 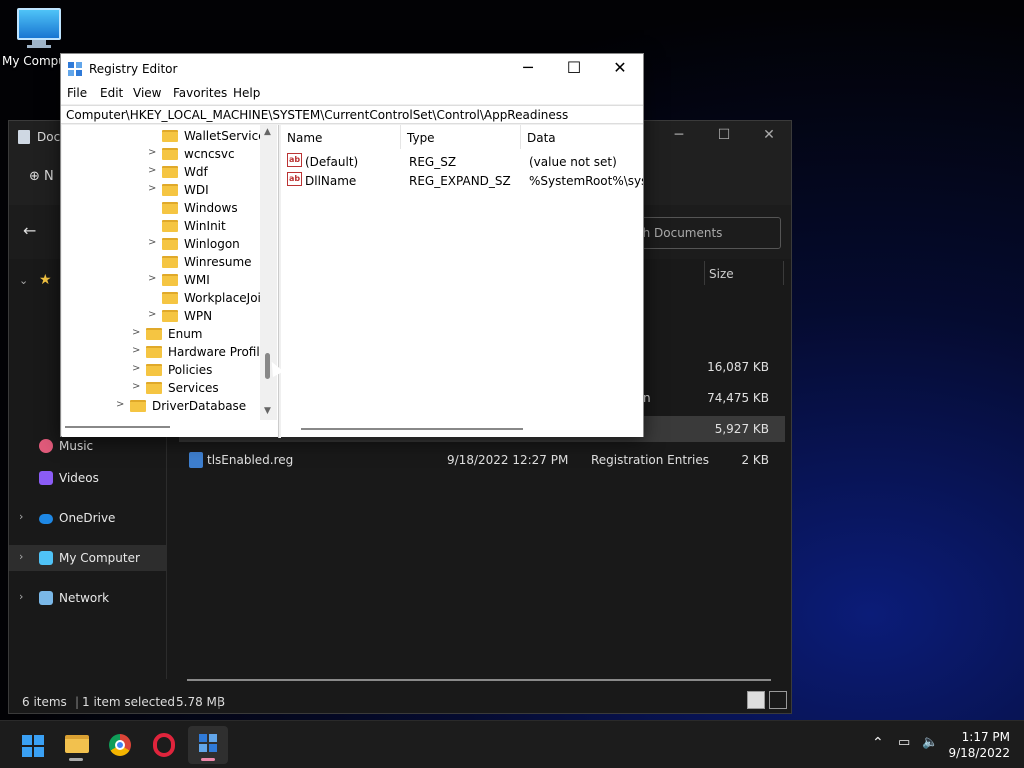 I want to click on minimize-icon: ─, so click(x=679, y=135).